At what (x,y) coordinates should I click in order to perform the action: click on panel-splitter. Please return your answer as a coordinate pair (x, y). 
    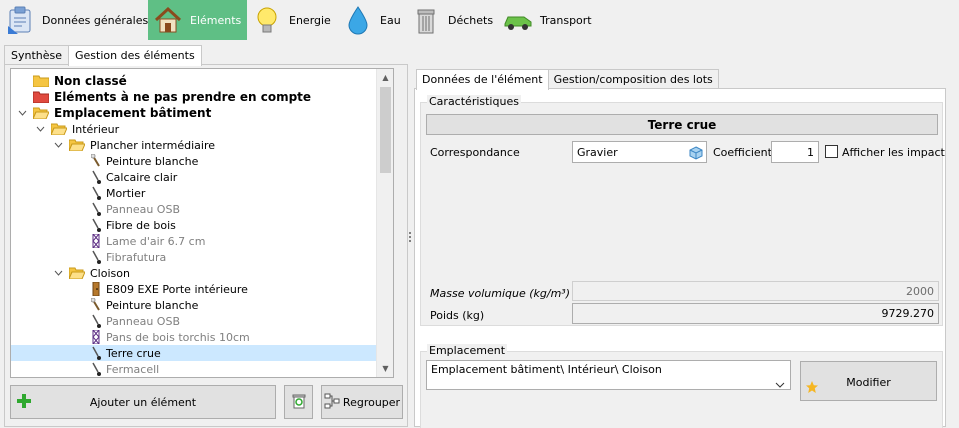
    Looking at the image, I should click on (410, 239).